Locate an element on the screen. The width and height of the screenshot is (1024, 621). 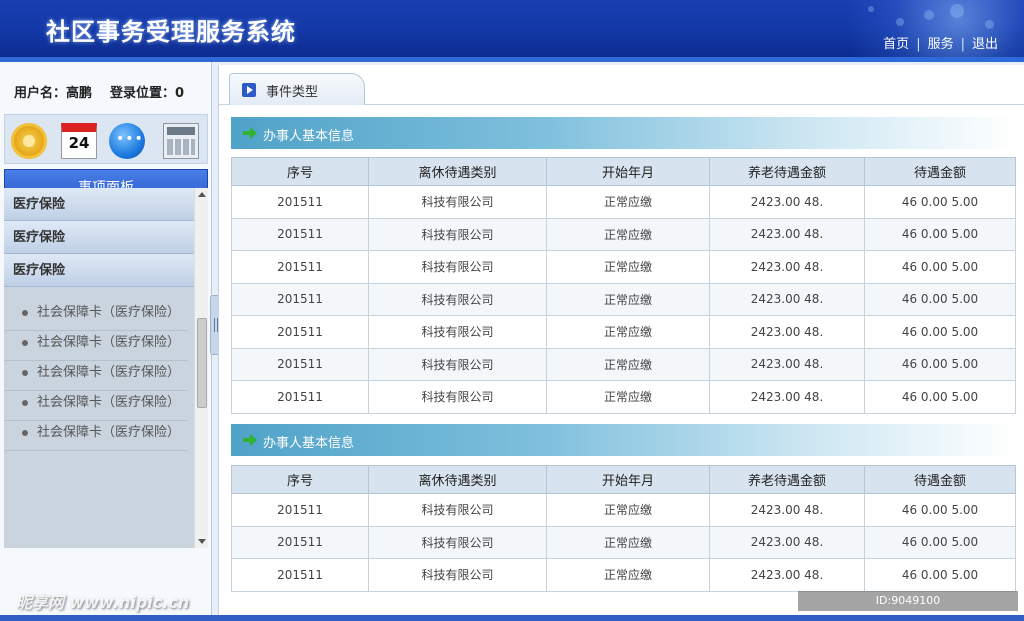
calculator-icon is located at coordinates (181, 141).